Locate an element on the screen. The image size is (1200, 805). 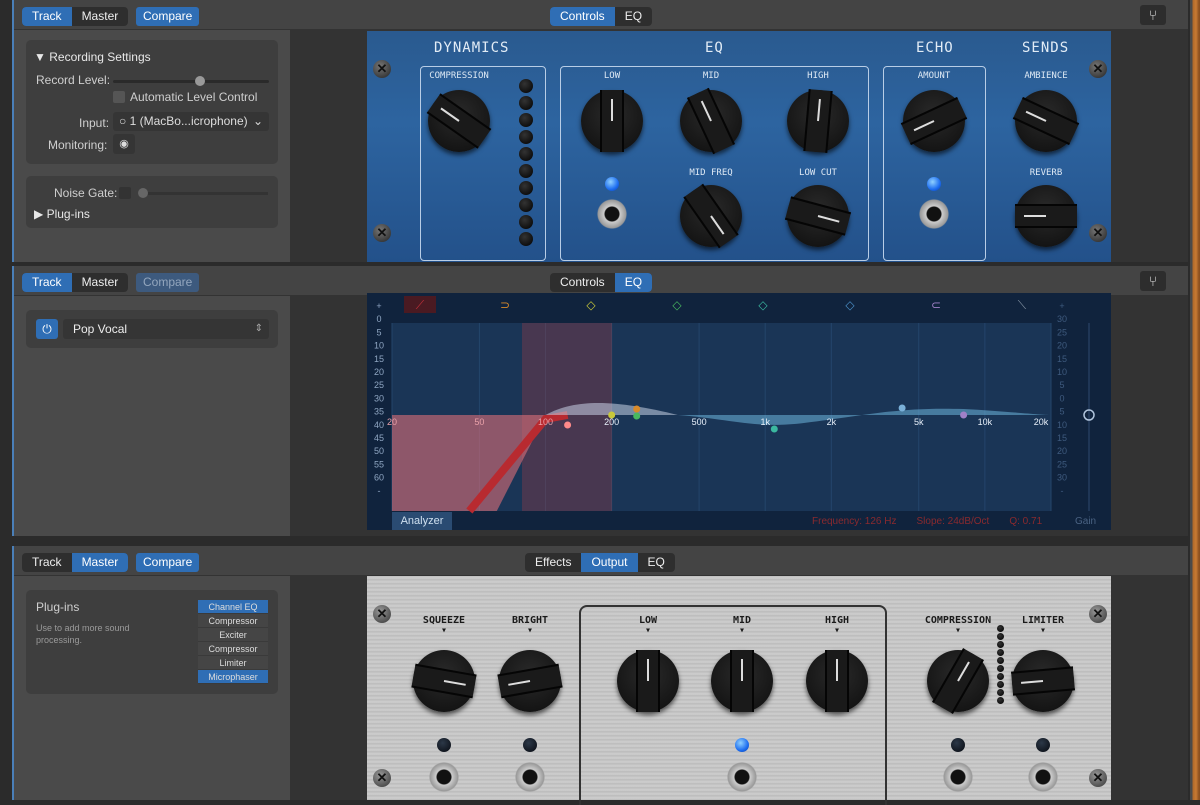
parametric-2-icon: ◇ is located at coordinates (677, 305).